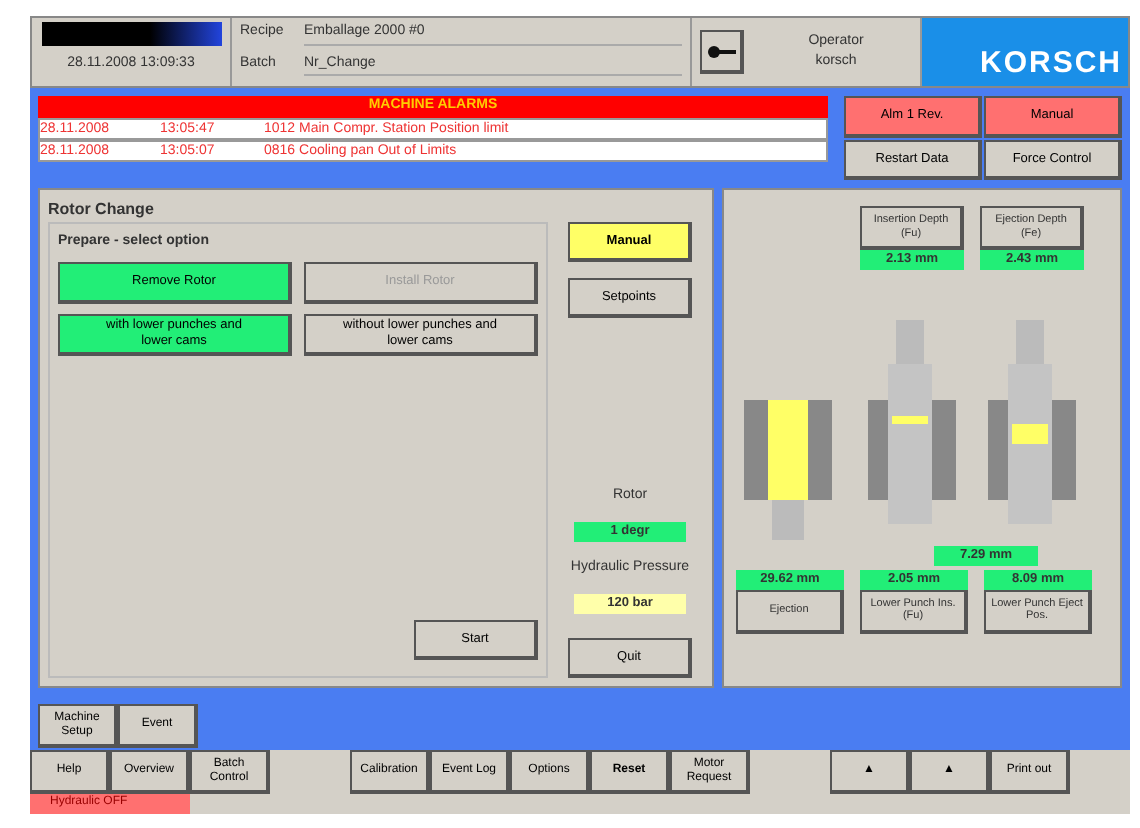  I want to click on key-button, so click(722, 52).